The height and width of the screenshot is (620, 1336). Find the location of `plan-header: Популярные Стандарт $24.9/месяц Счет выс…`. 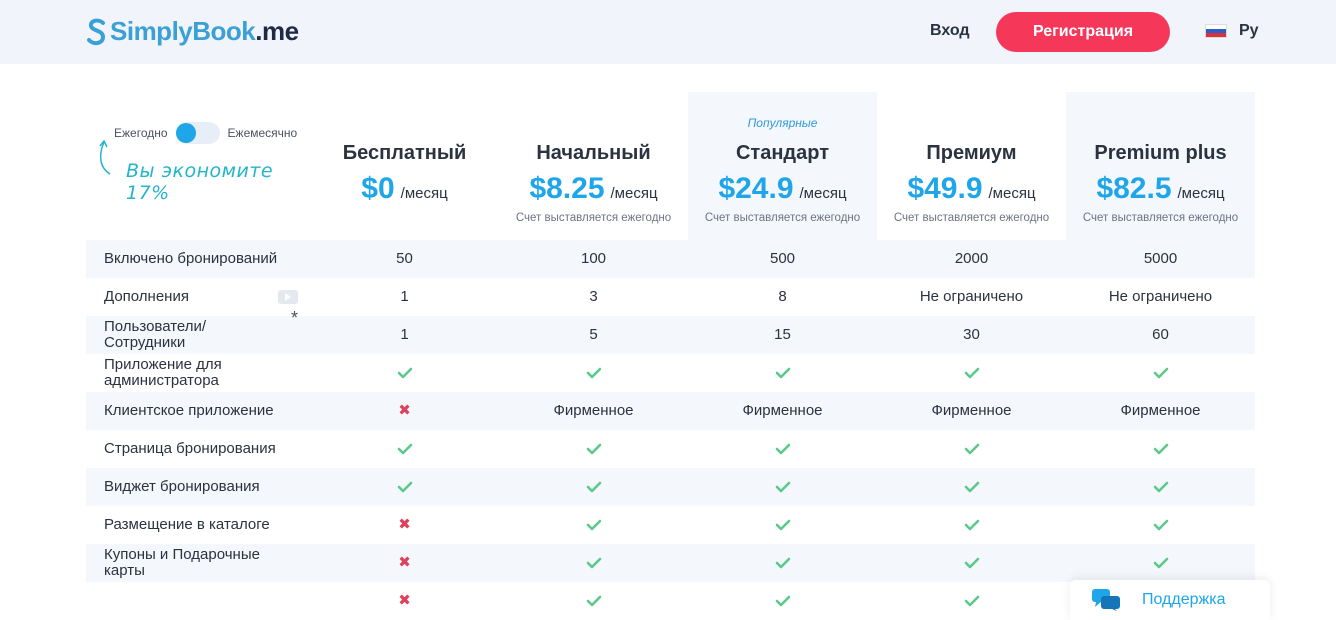

plan-header: Популярные Стандарт $24.9/месяц Счет выс… is located at coordinates (782, 166).